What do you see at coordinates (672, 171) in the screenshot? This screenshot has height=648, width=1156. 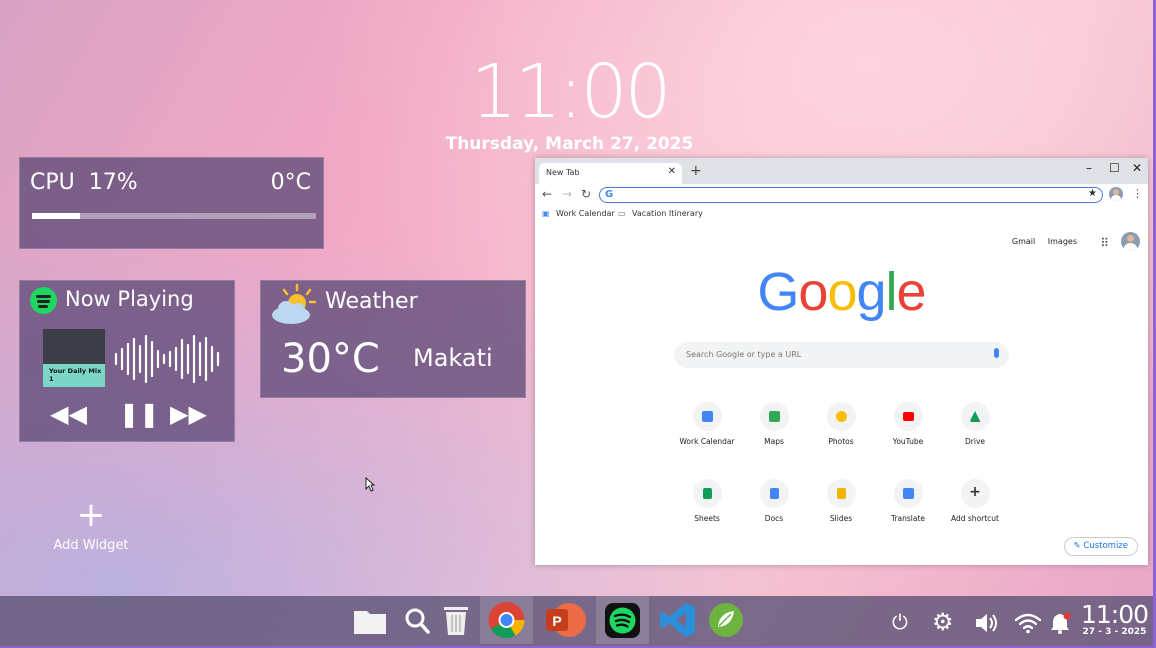 I see `close-tab-icon: ✕` at bounding box center [672, 171].